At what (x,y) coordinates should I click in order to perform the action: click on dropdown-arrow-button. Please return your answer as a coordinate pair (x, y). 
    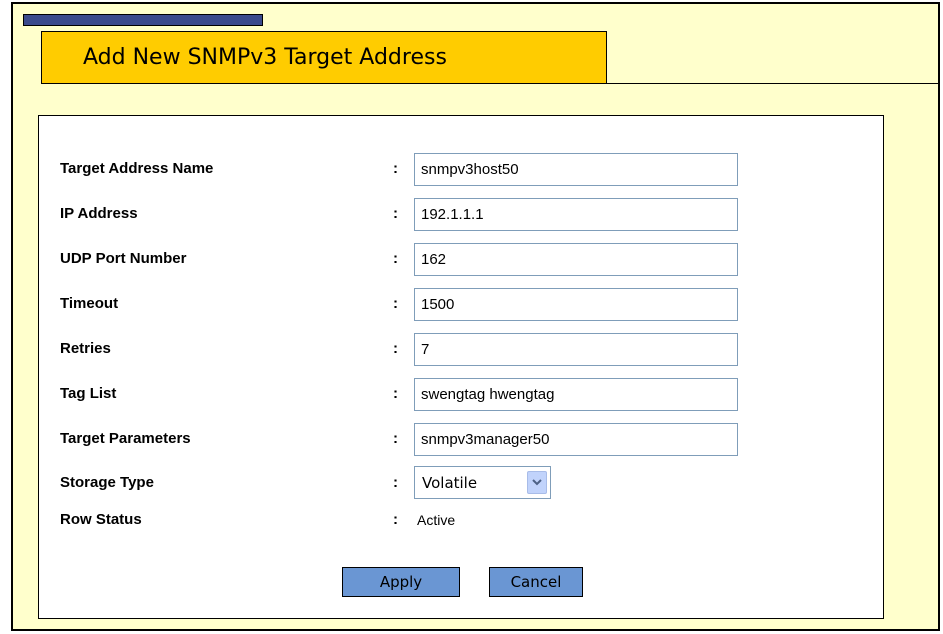
    Looking at the image, I should click on (537, 482).